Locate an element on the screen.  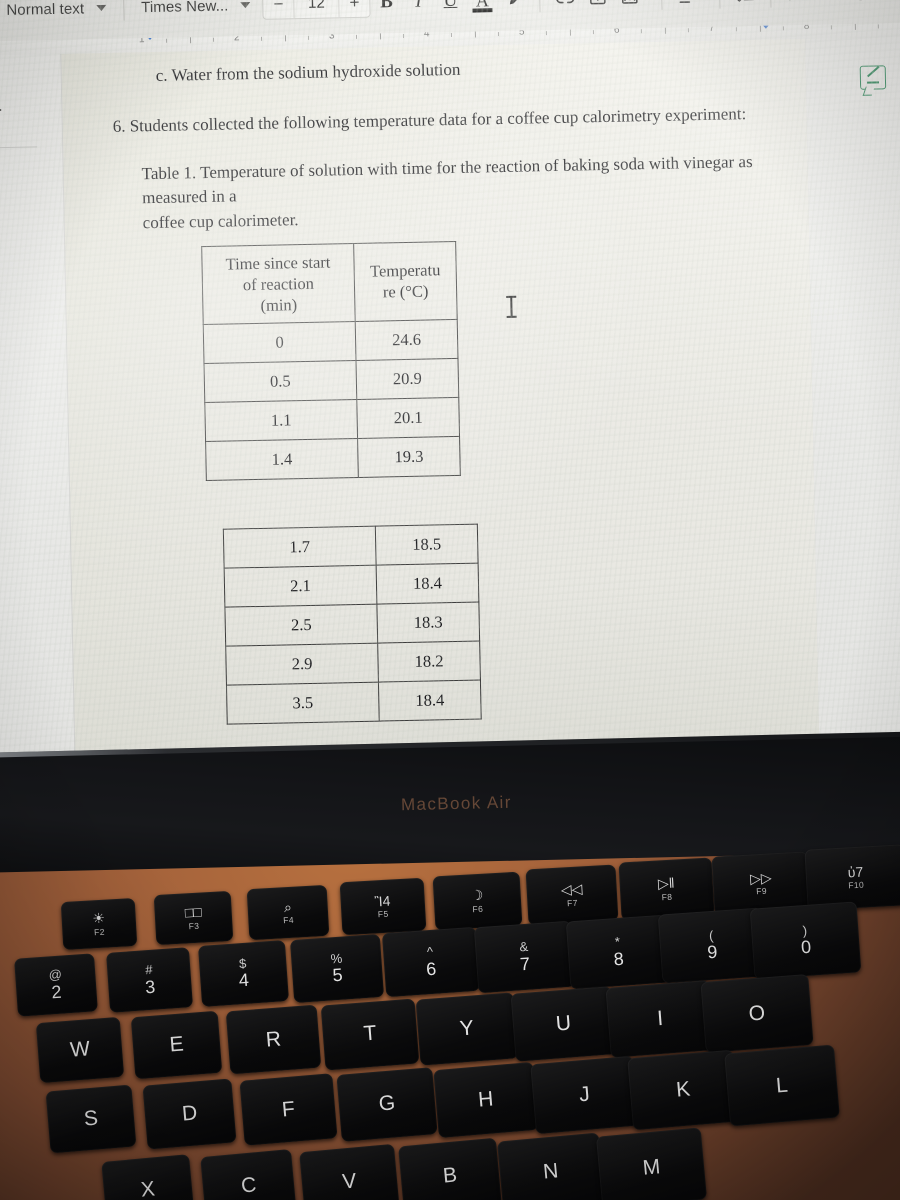
key-n: N is located at coordinates (551, 1166).